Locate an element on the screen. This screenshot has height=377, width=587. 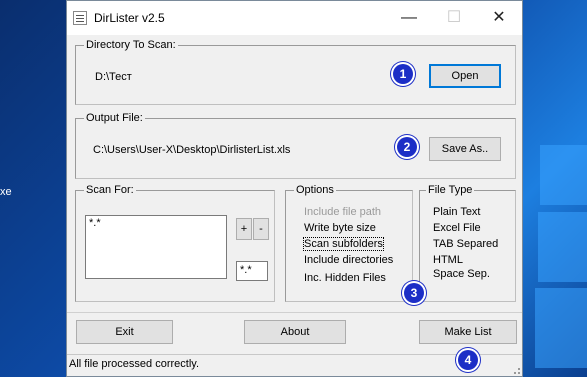
desktop-side-text: xe is located at coordinates (6, 192).